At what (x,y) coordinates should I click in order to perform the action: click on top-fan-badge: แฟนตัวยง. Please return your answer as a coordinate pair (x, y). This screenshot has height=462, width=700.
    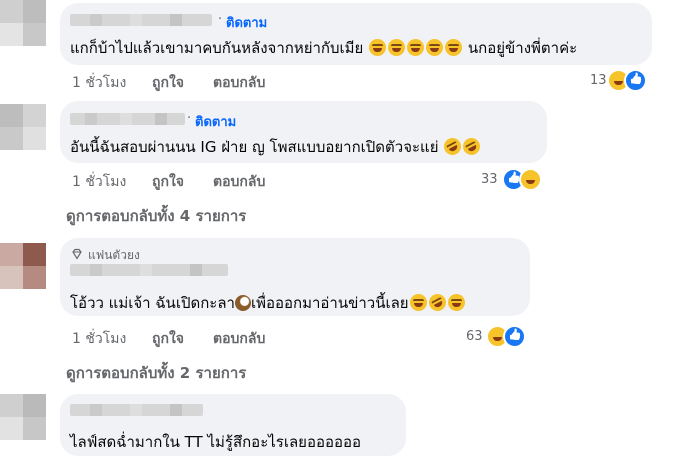
    Looking at the image, I should click on (114, 255).